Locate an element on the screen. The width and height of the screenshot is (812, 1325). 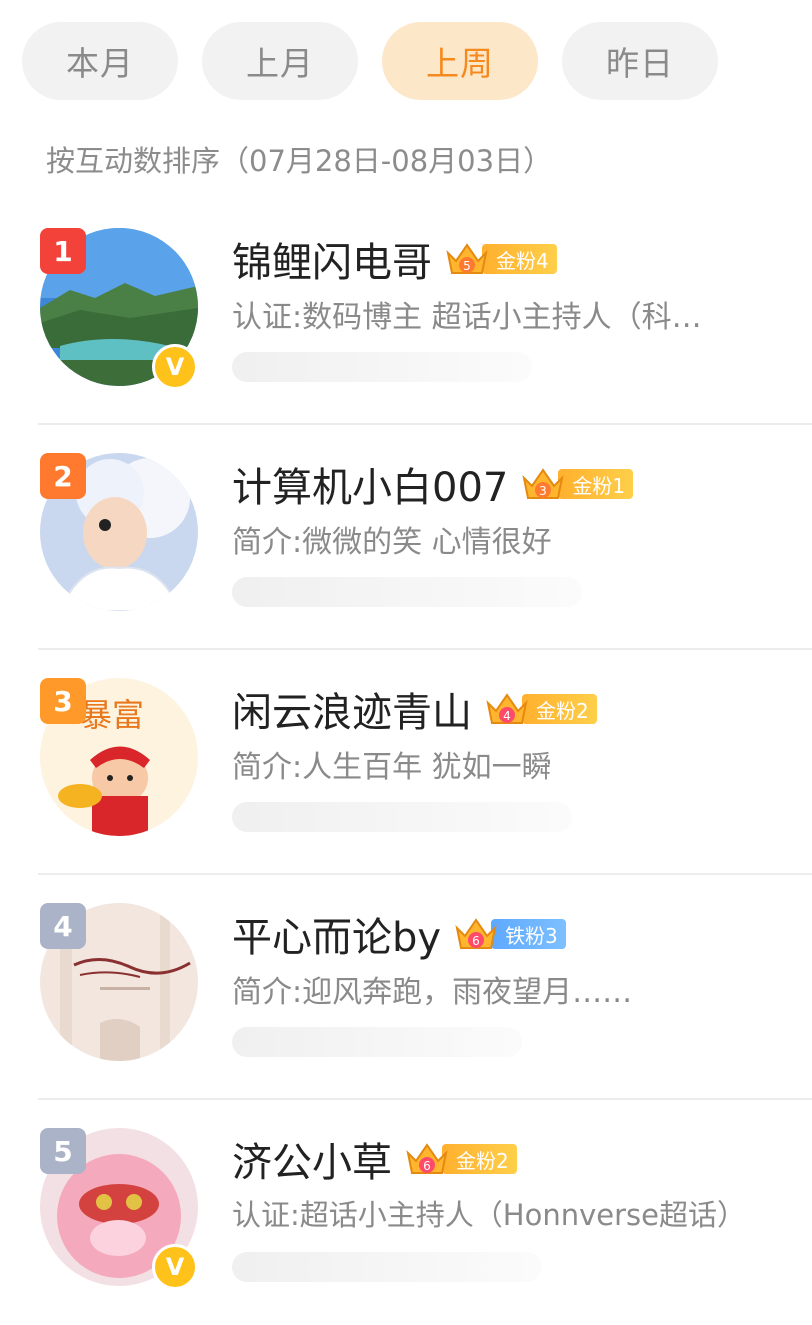
user-description: 简介:微微的笑 心情很好 is located at coordinates (392, 542).